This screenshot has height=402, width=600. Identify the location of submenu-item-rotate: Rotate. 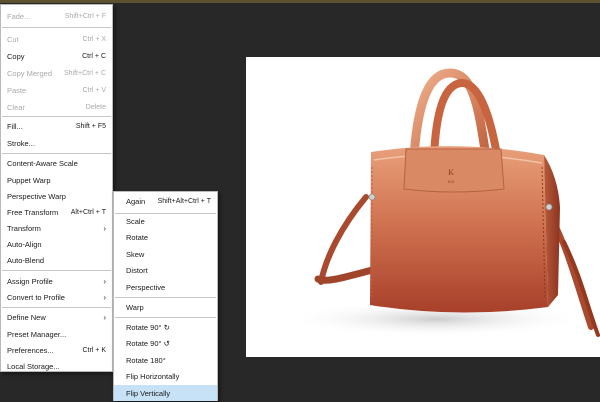
(165, 237).